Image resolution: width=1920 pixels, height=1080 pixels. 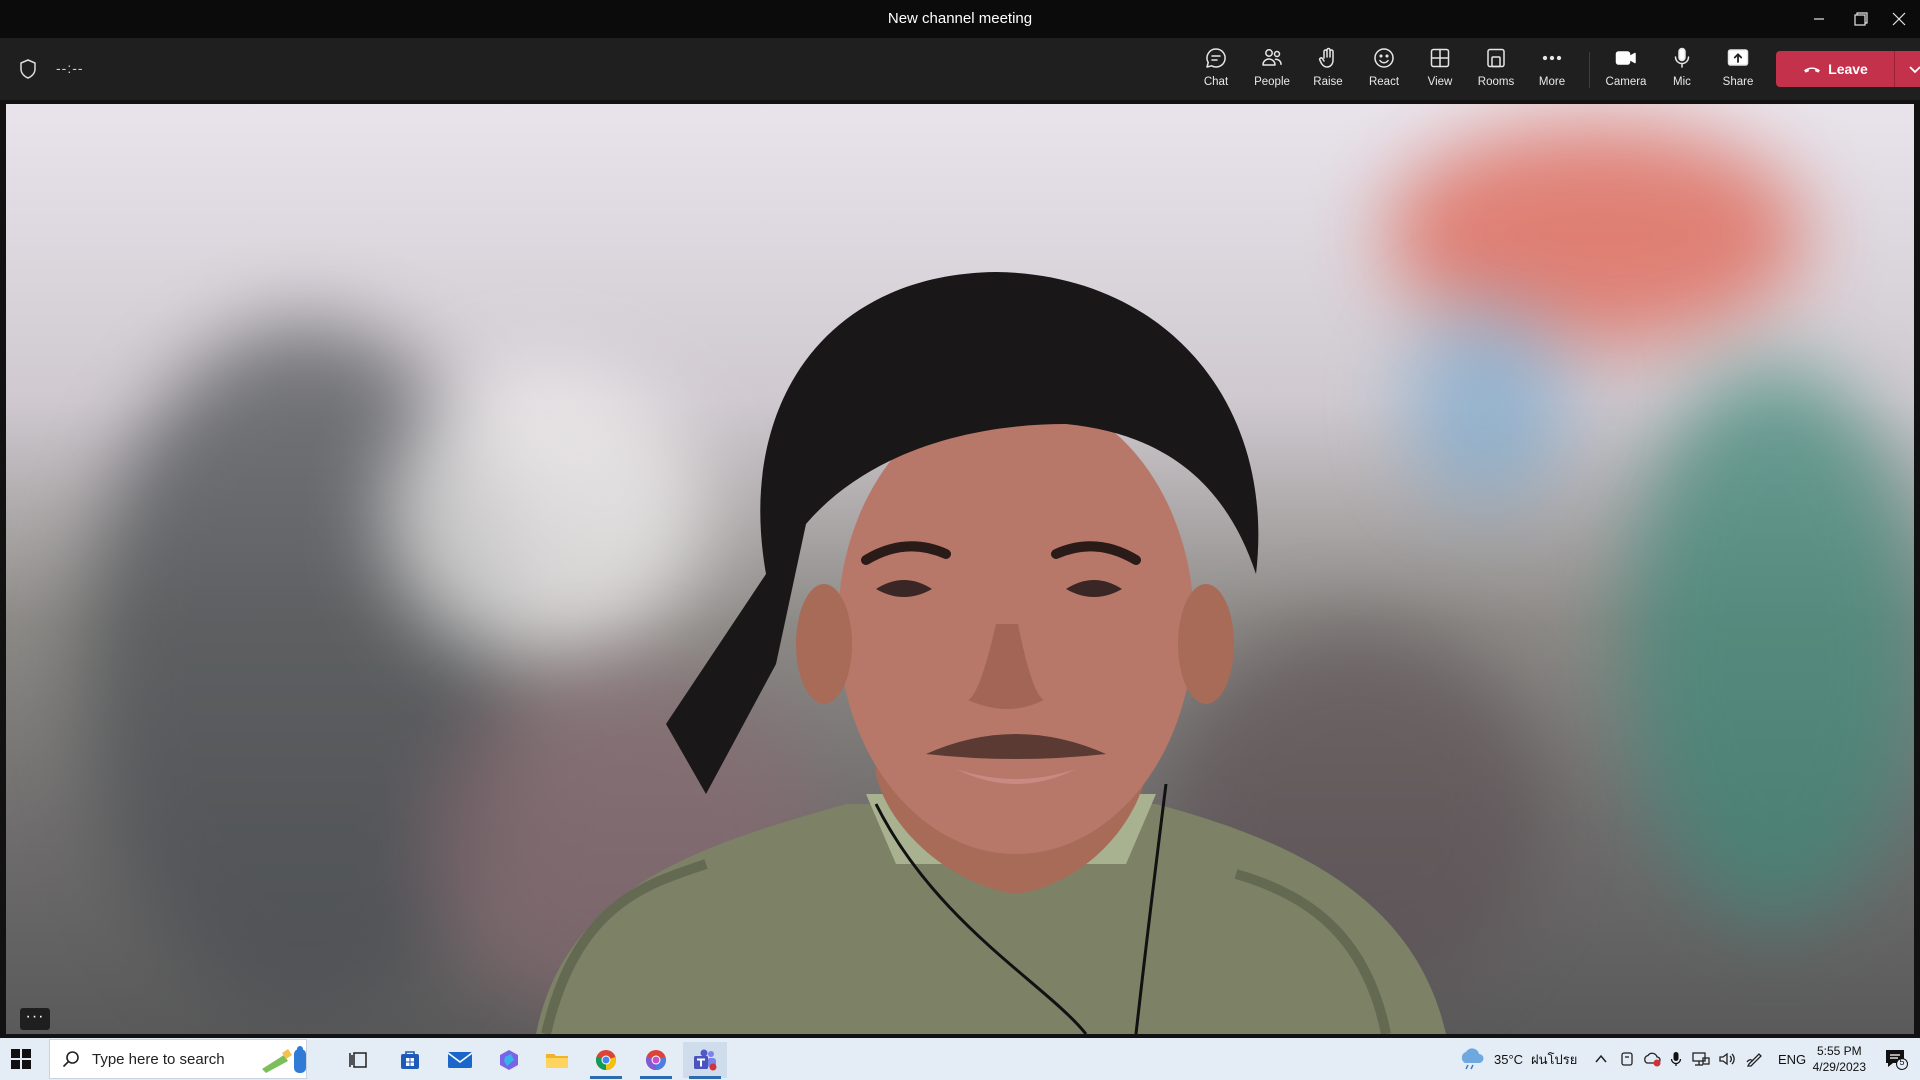 What do you see at coordinates (1328, 70) in the screenshot?
I see `raise-hand-button: Raise` at bounding box center [1328, 70].